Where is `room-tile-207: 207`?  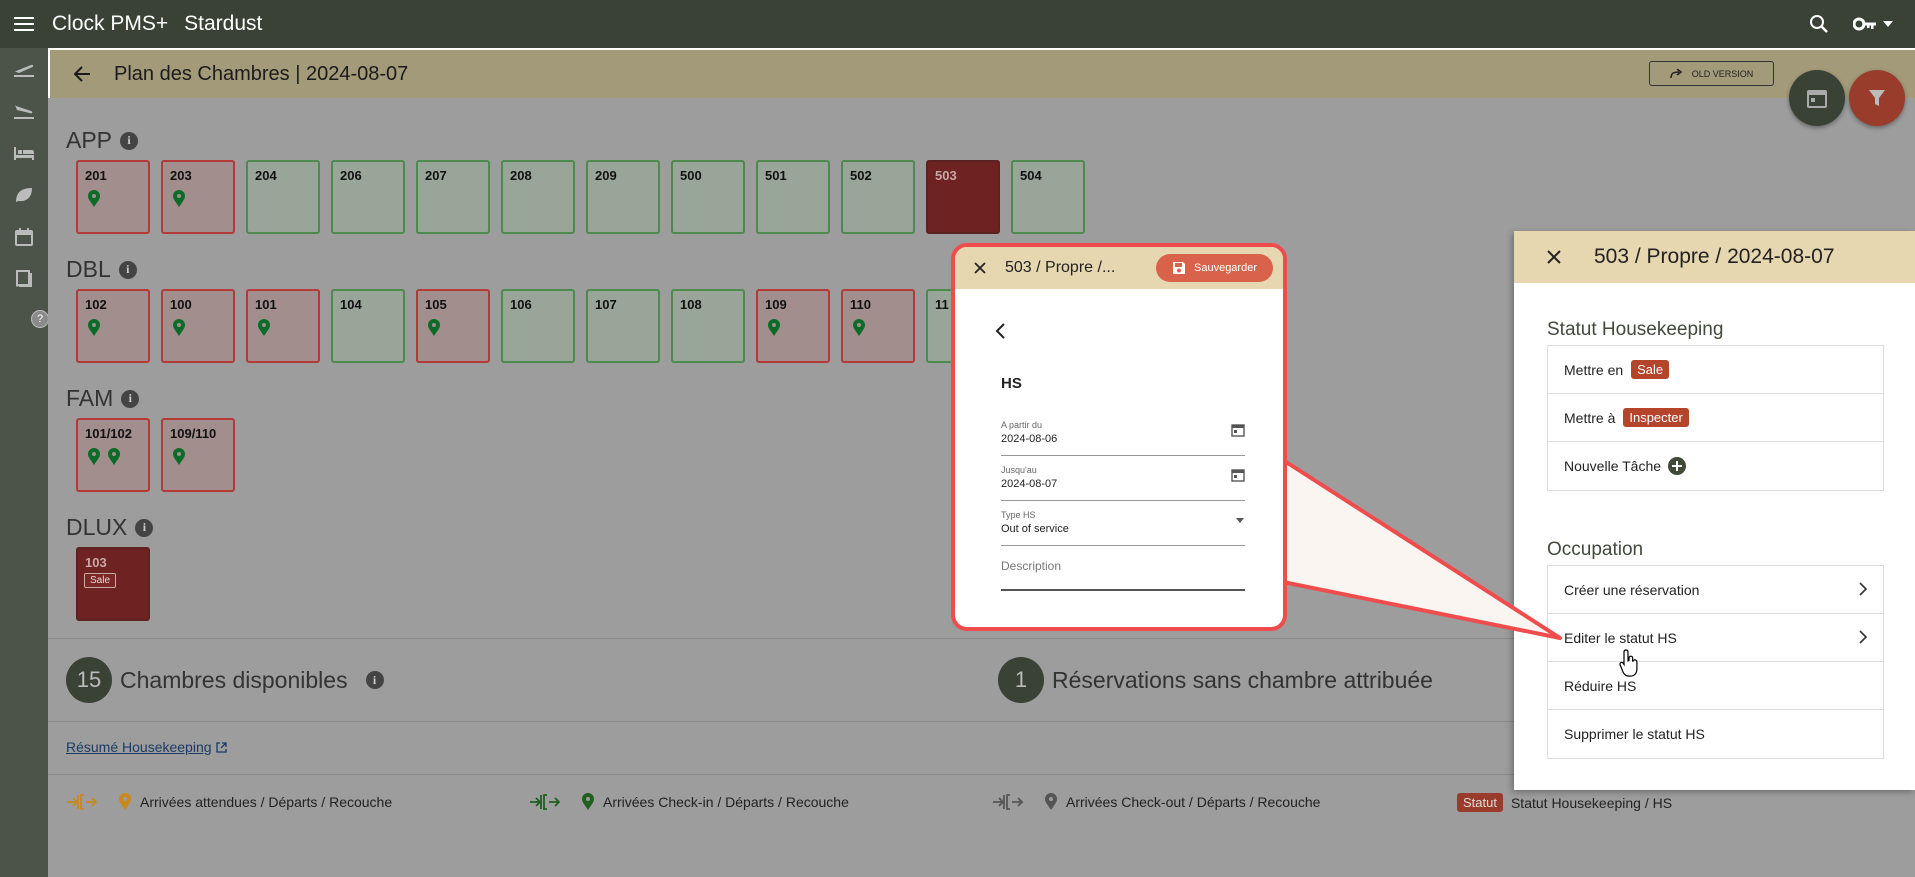 room-tile-207: 207 is located at coordinates (453, 197).